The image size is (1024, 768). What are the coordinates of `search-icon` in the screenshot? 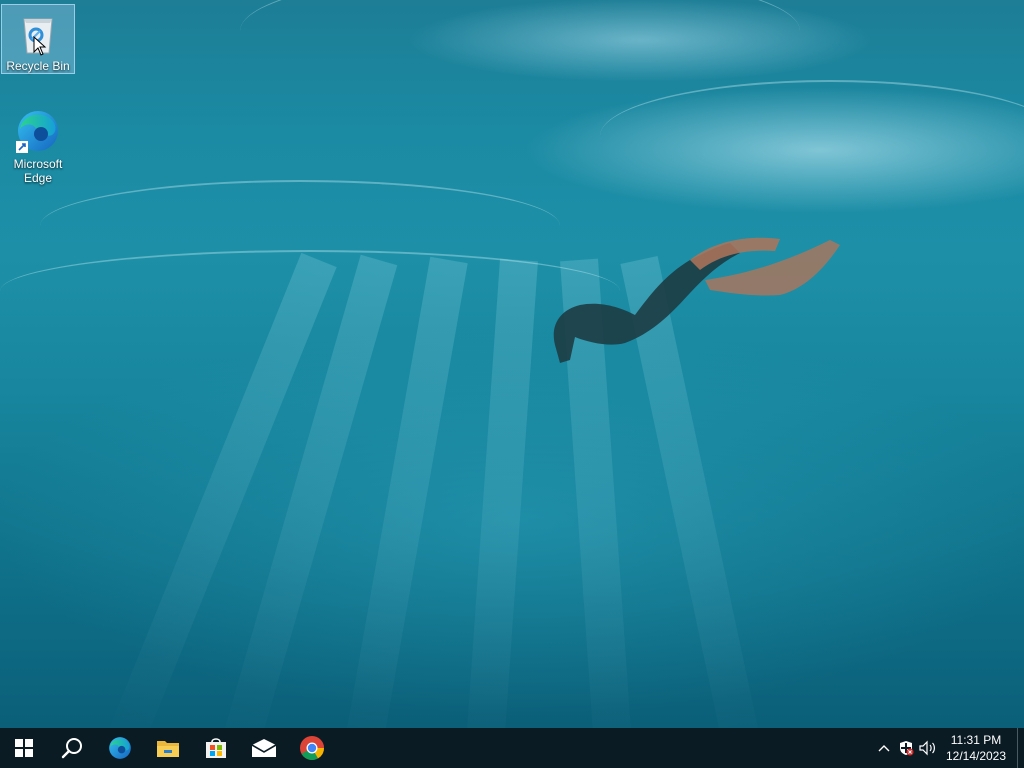 It's located at (71, 748).